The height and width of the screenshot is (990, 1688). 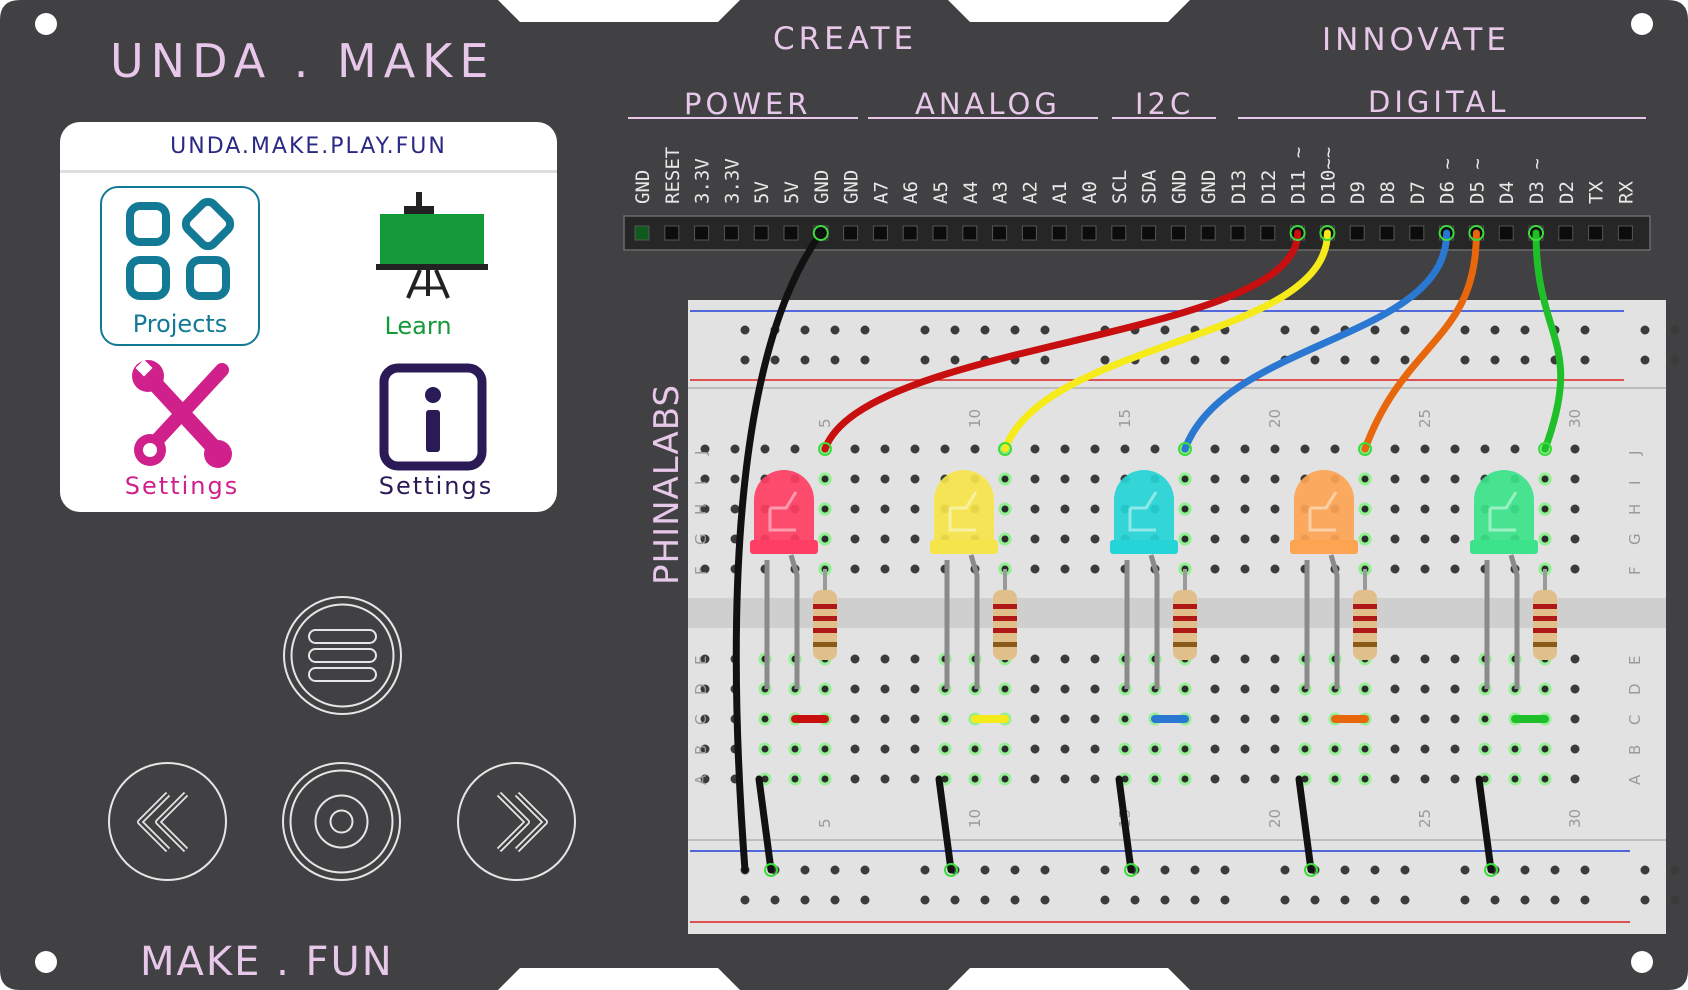 I want to click on row-letter: D, so click(x=1635, y=689).